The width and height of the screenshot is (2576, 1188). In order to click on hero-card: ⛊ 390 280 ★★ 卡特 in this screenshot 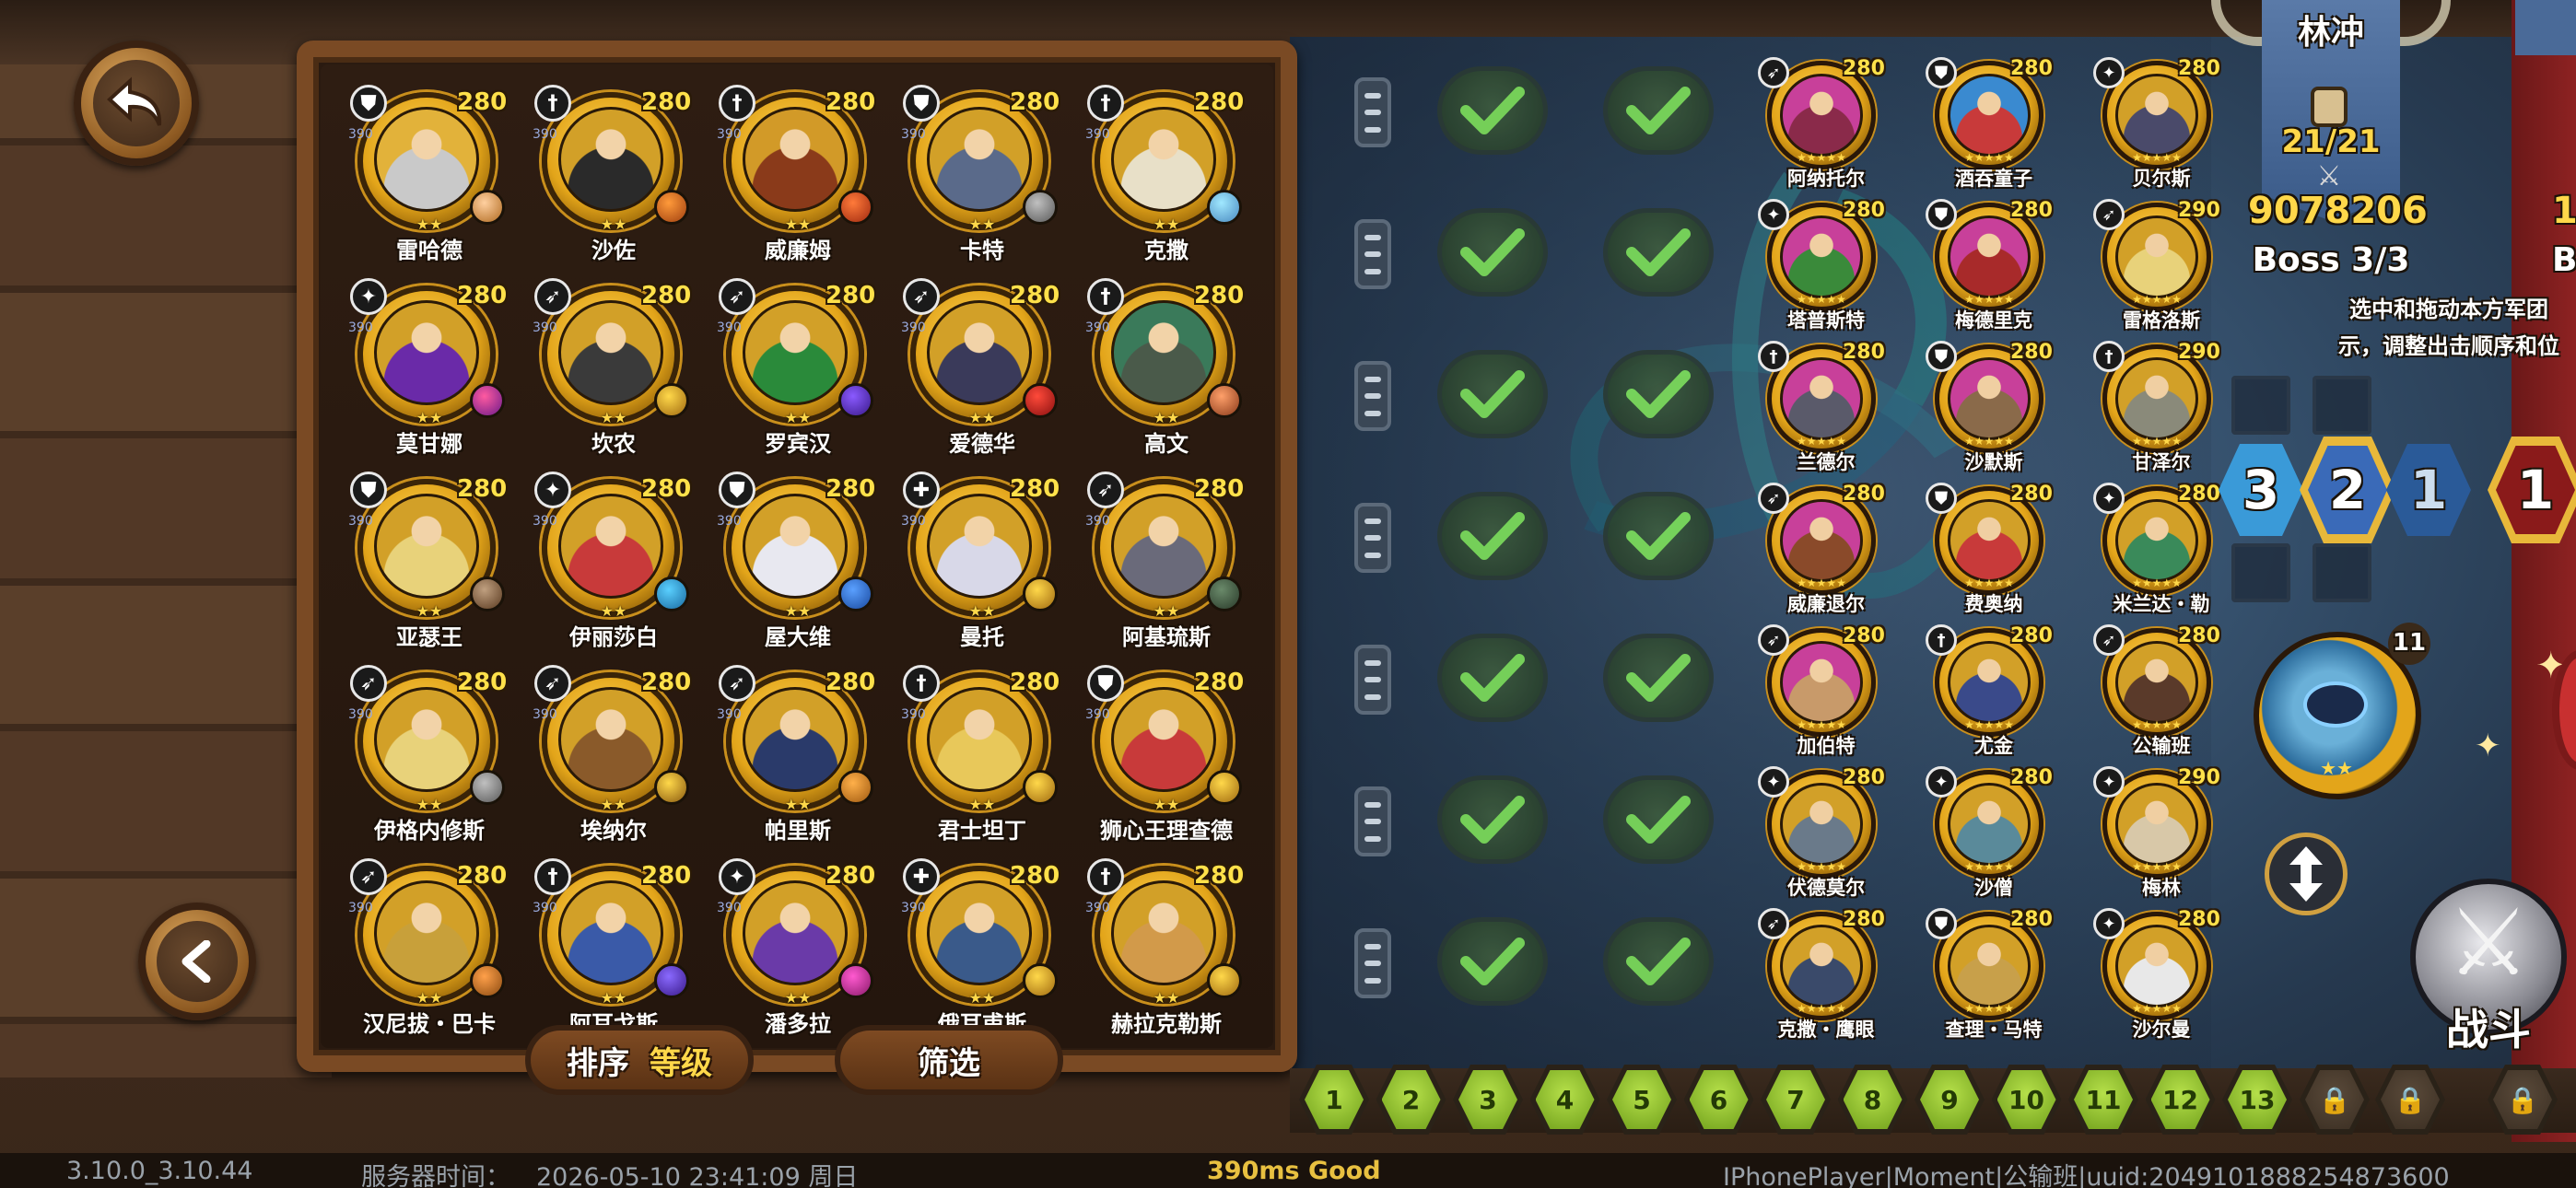, I will do `click(982, 173)`.